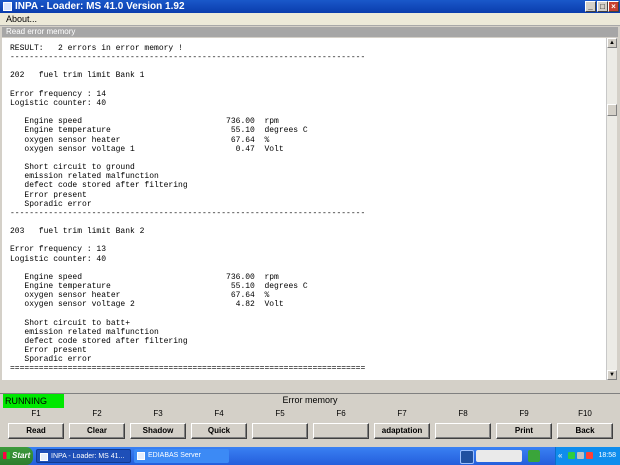  What do you see at coordinates (402, 431) in the screenshot?
I see `adaptation-button: adaptation` at bounding box center [402, 431].